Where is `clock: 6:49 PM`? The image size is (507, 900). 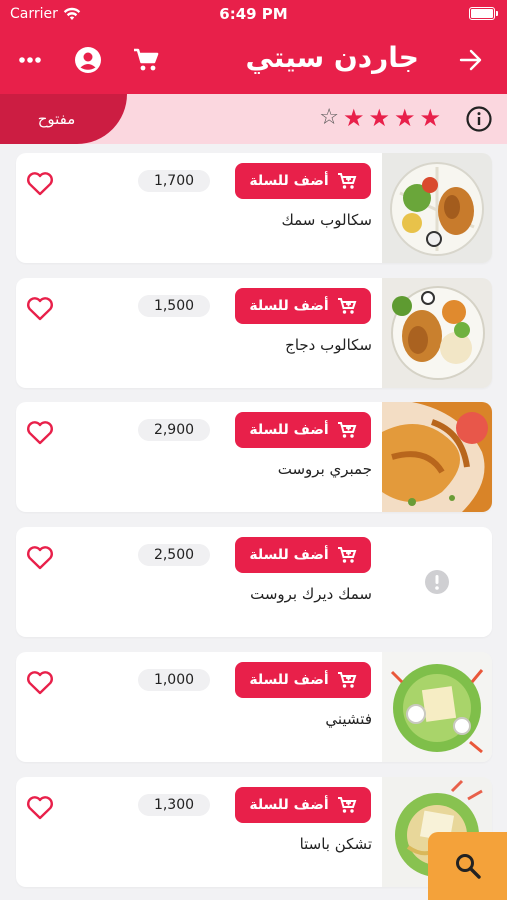 clock: 6:49 PM is located at coordinates (253, 14).